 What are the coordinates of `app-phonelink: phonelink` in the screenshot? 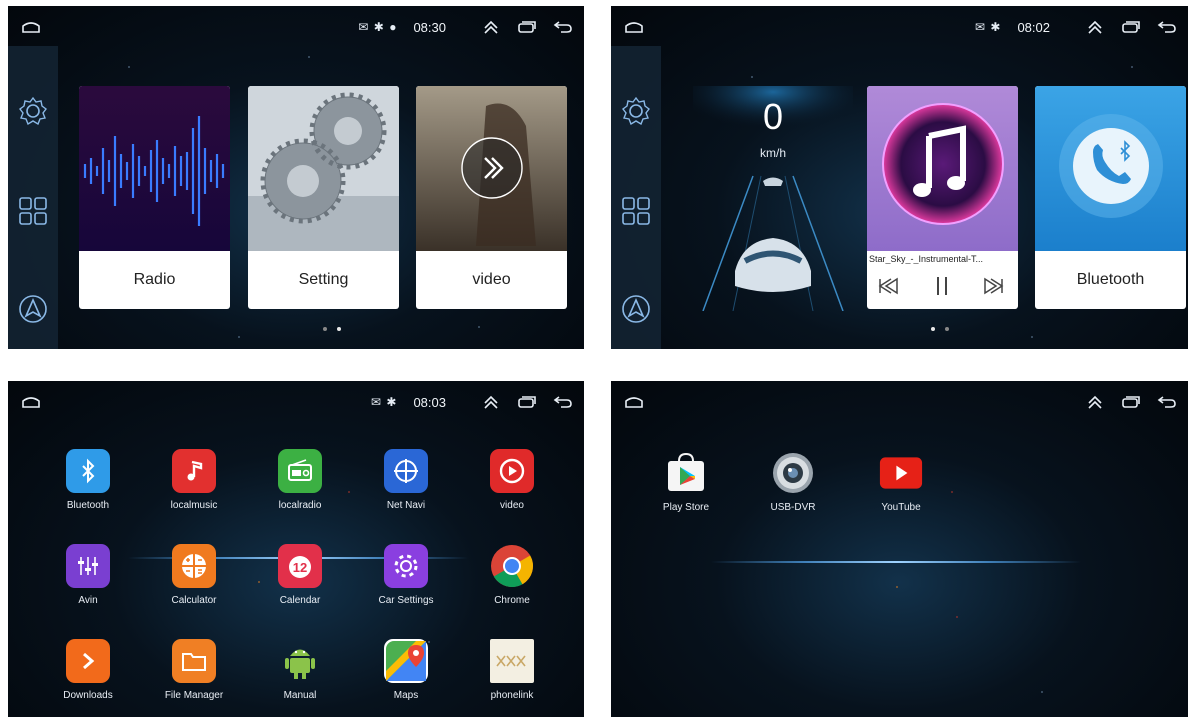 It's located at (512, 678).